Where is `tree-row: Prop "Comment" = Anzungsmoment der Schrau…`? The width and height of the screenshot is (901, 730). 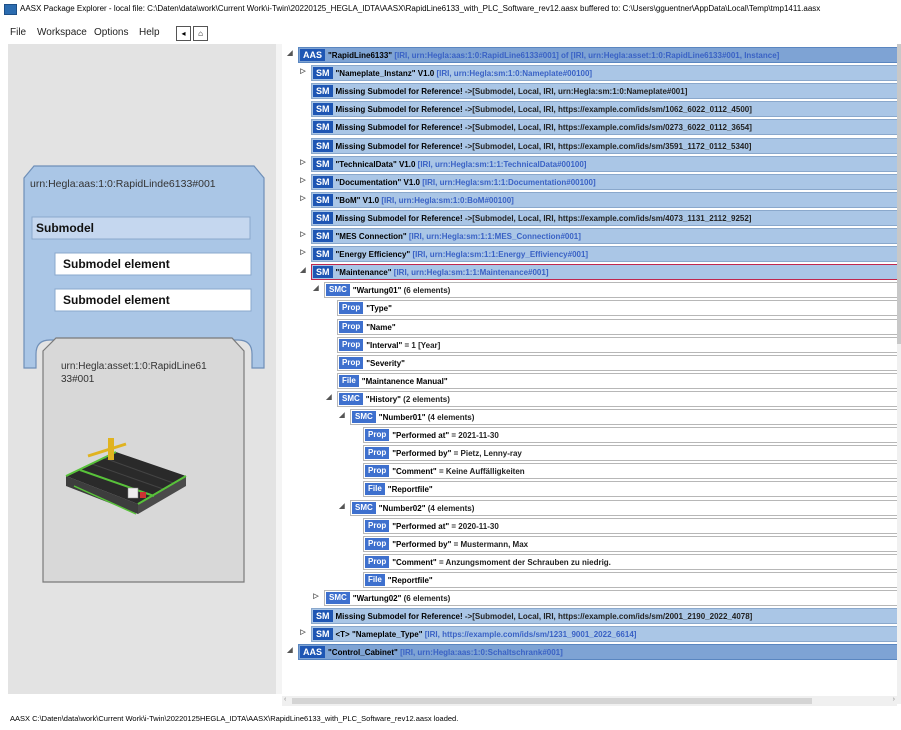
tree-row: Prop "Comment" = Anzungsmoment der Schrau… is located at coordinates (589, 561).